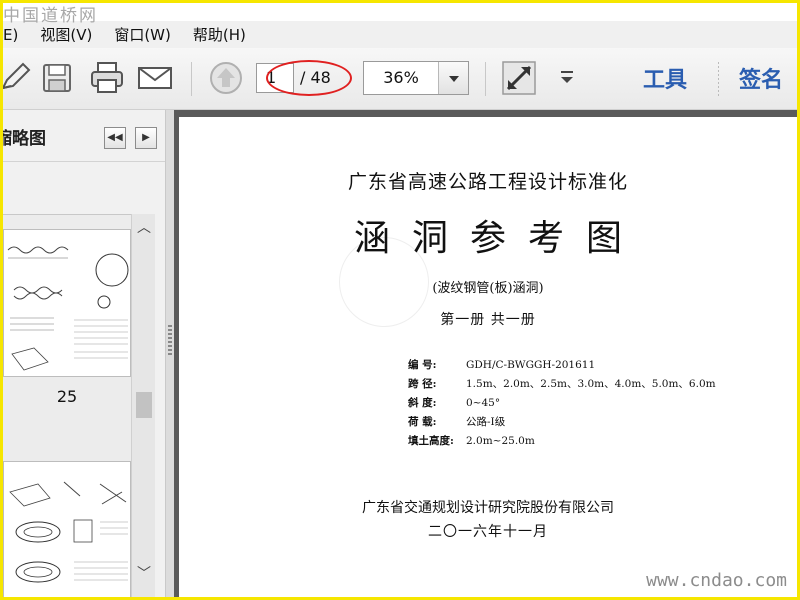 The width and height of the screenshot is (800, 600). I want to click on email-icon, so click(155, 78).